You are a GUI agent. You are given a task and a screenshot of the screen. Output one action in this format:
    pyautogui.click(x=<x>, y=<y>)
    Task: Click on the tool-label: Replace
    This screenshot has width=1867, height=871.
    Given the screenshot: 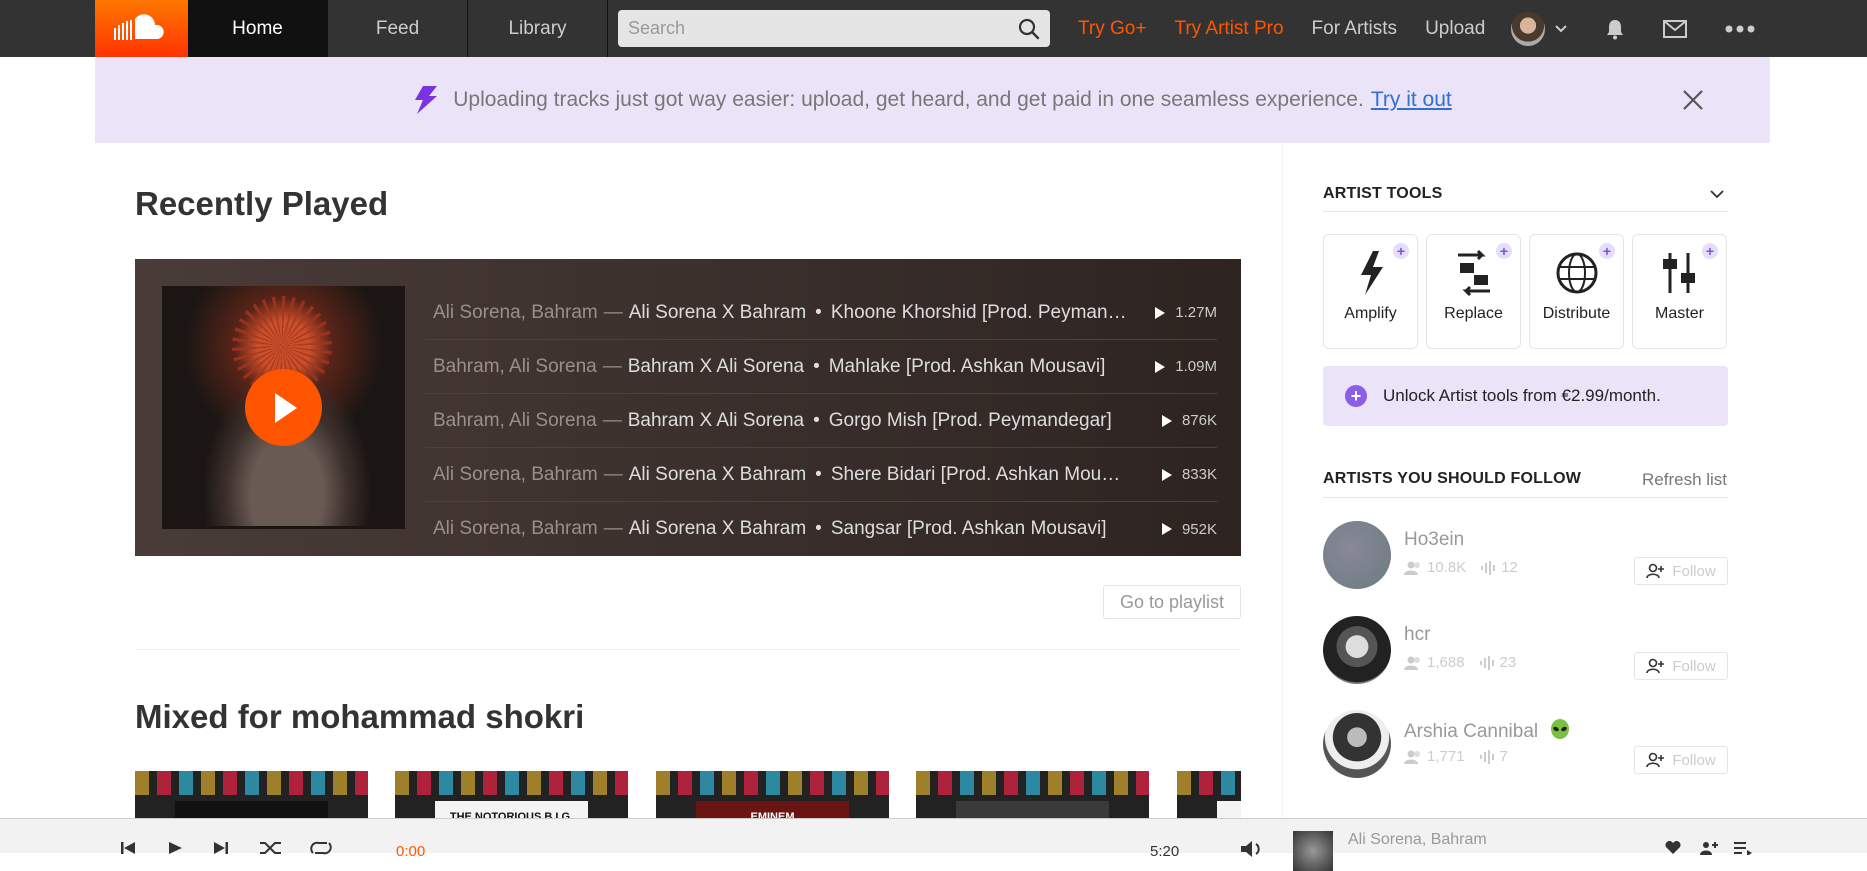 What is the action you would take?
    pyautogui.click(x=1473, y=313)
    